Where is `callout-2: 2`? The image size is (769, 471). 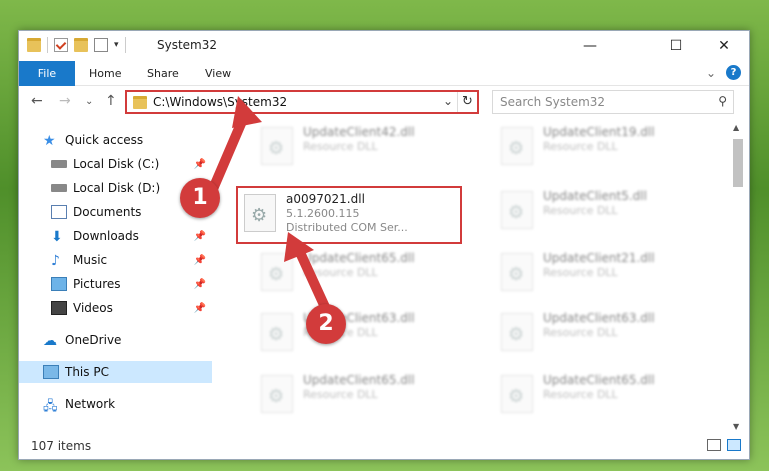
callout-2: 2 is located at coordinates (326, 324).